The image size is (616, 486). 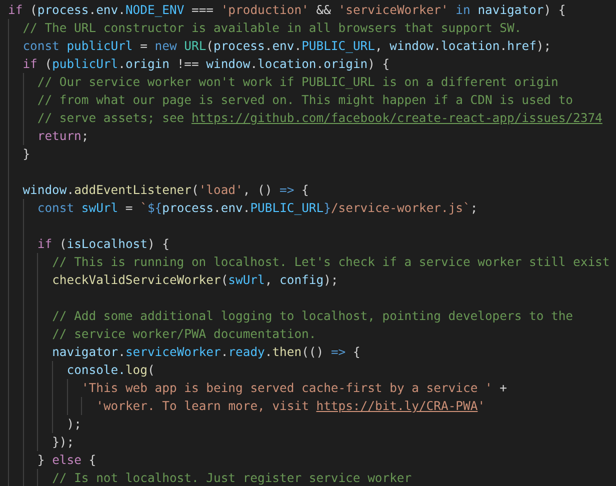 I want to click on code-line: // Add some additional logging to localhost, pointing developers to the, so click(x=313, y=316).